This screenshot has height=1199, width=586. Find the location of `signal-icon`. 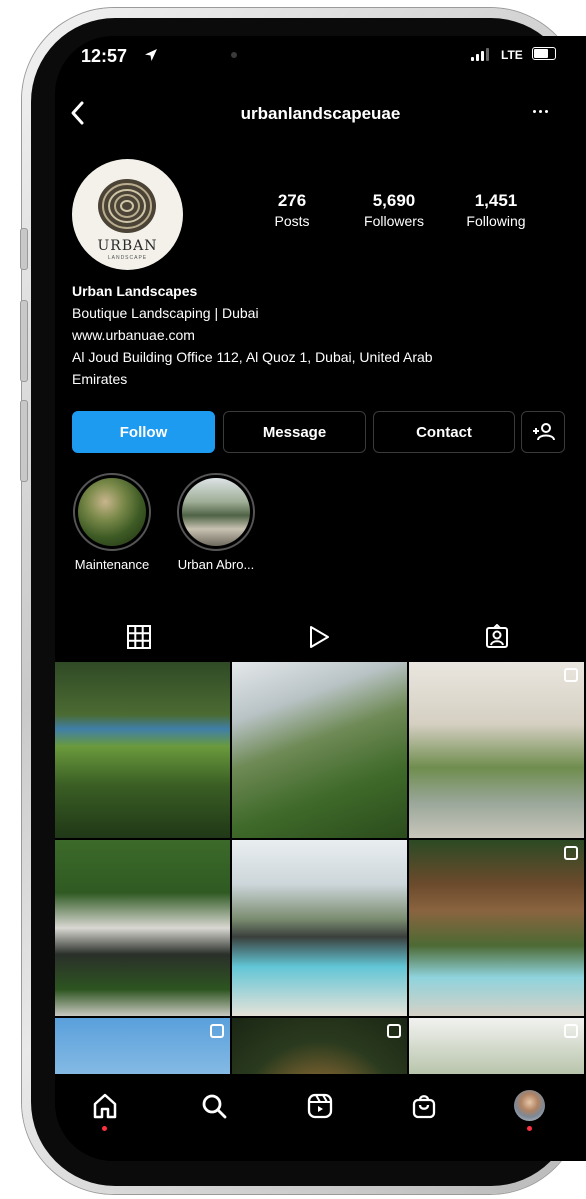

signal-icon is located at coordinates (480, 54).